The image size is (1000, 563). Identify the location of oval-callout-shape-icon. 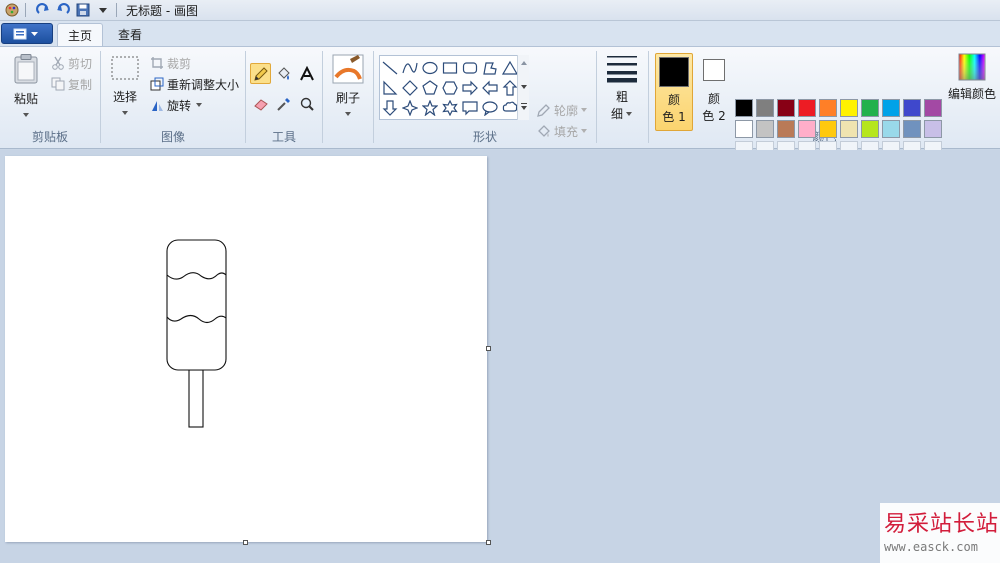
(490, 108).